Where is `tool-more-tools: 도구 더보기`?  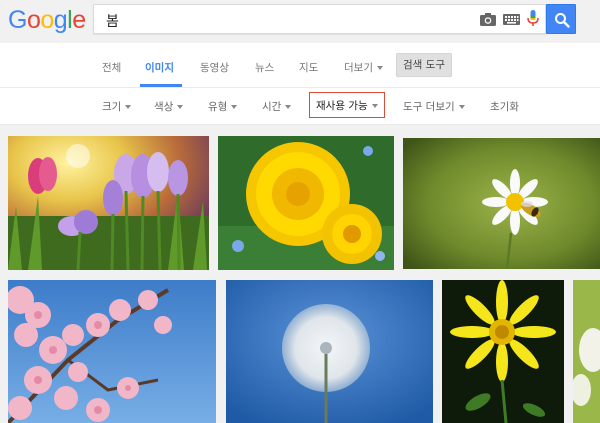 tool-more-tools: 도구 더보기 is located at coordinates (434, 106).